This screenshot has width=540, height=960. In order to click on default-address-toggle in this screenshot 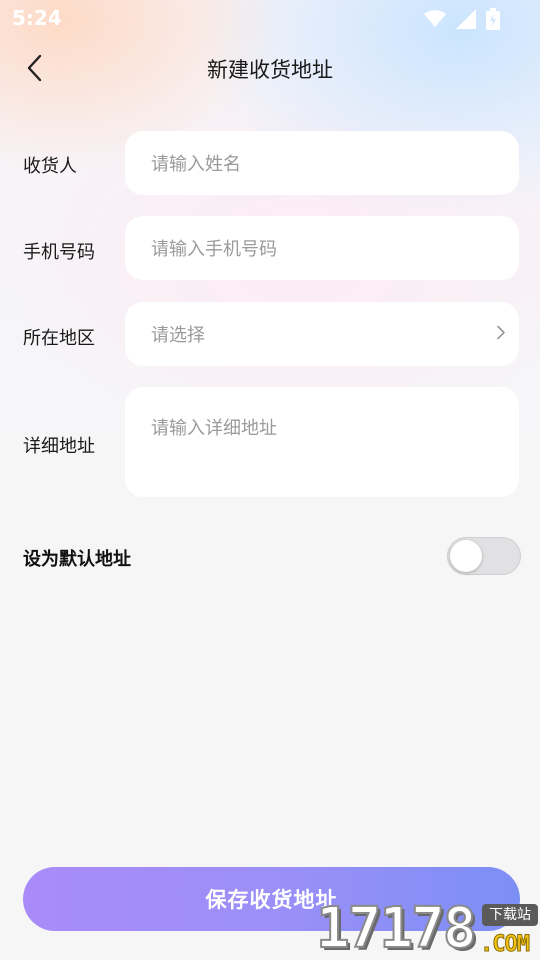, I will do `click(484, 556)`.